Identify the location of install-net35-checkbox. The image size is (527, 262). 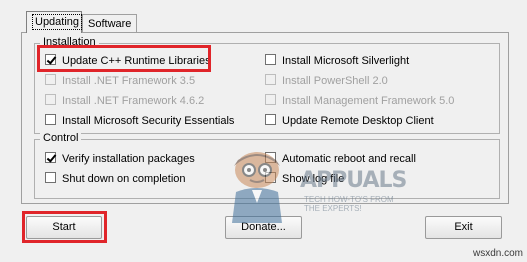
(50, 79).